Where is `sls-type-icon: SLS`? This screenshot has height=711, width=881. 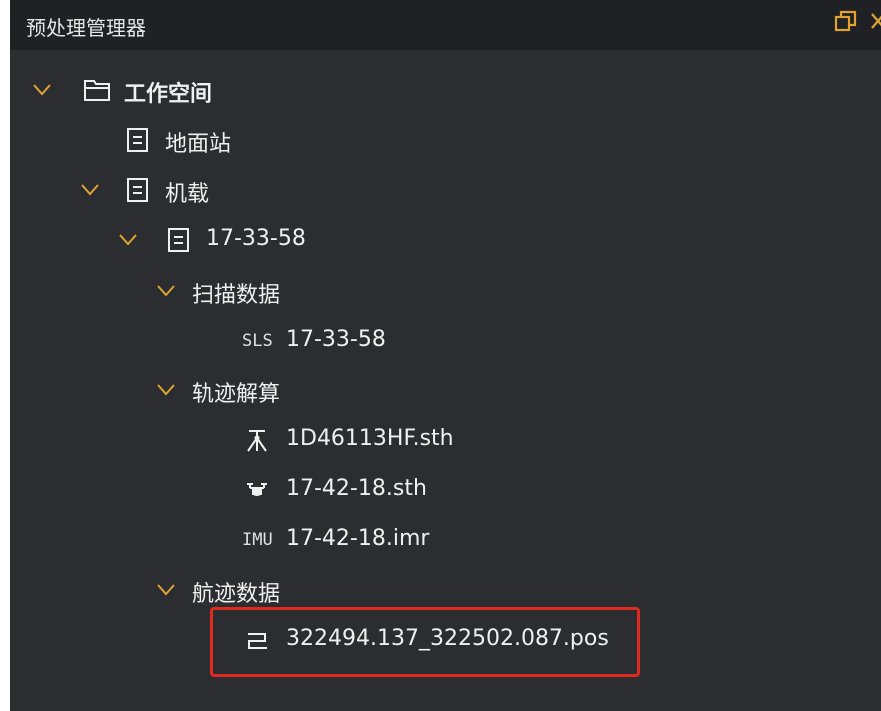 sls-type-icon: SLS is located at coordinates (257, 341).